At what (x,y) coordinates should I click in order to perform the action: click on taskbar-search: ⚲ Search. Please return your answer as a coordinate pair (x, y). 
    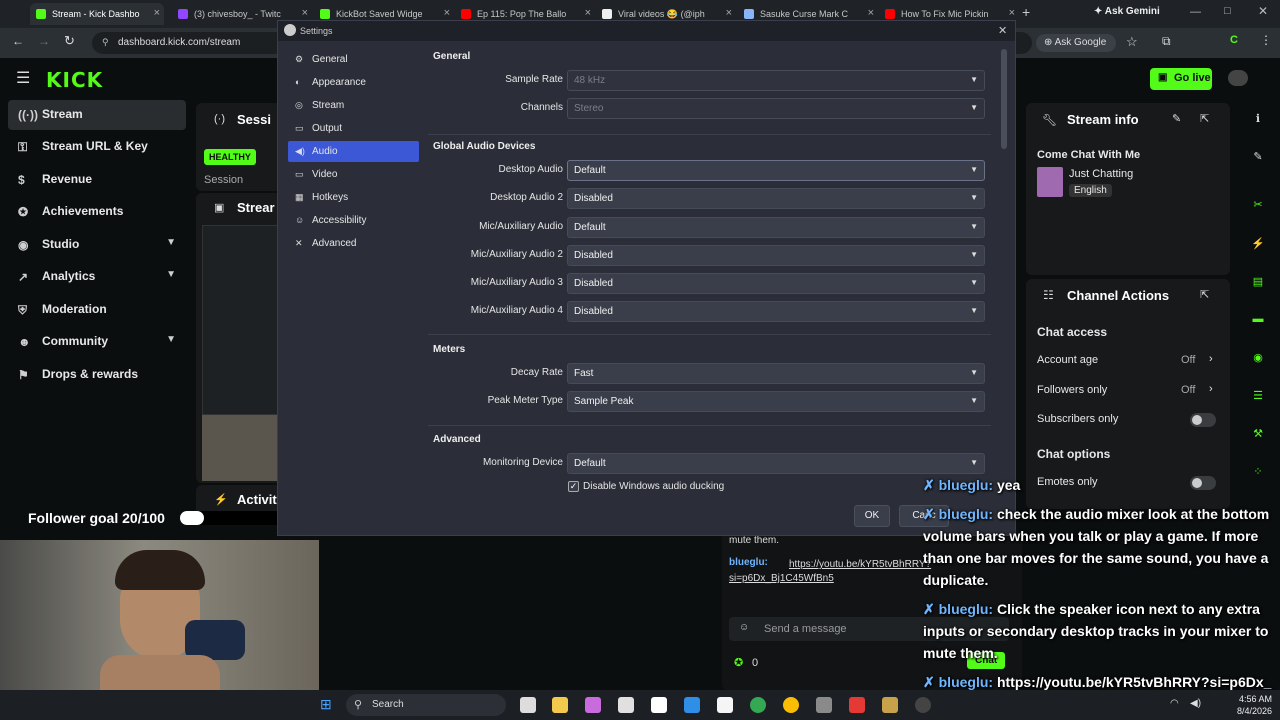
    Looking at the image, I should click on (426, 705).